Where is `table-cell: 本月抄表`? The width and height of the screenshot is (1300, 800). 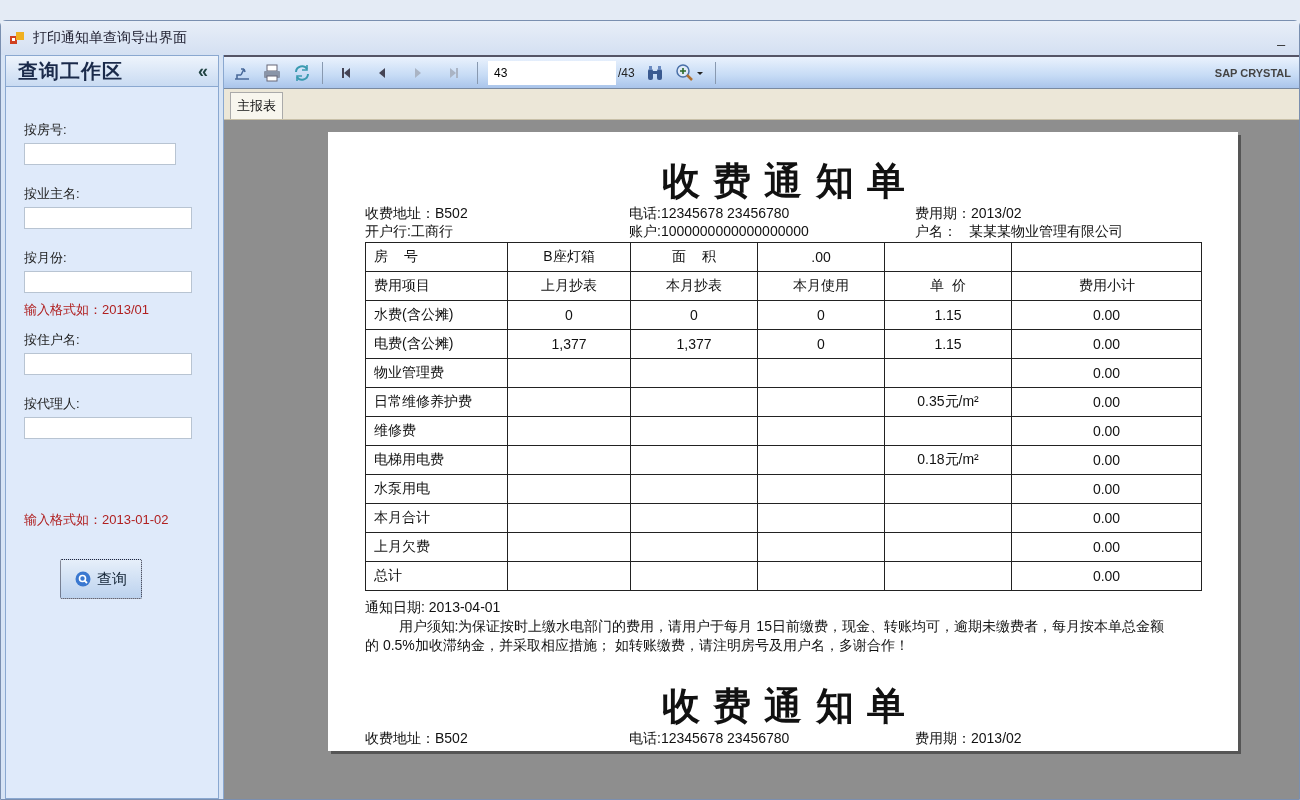 table-cell: 本月抄表 is located at coordinates (694, 286).